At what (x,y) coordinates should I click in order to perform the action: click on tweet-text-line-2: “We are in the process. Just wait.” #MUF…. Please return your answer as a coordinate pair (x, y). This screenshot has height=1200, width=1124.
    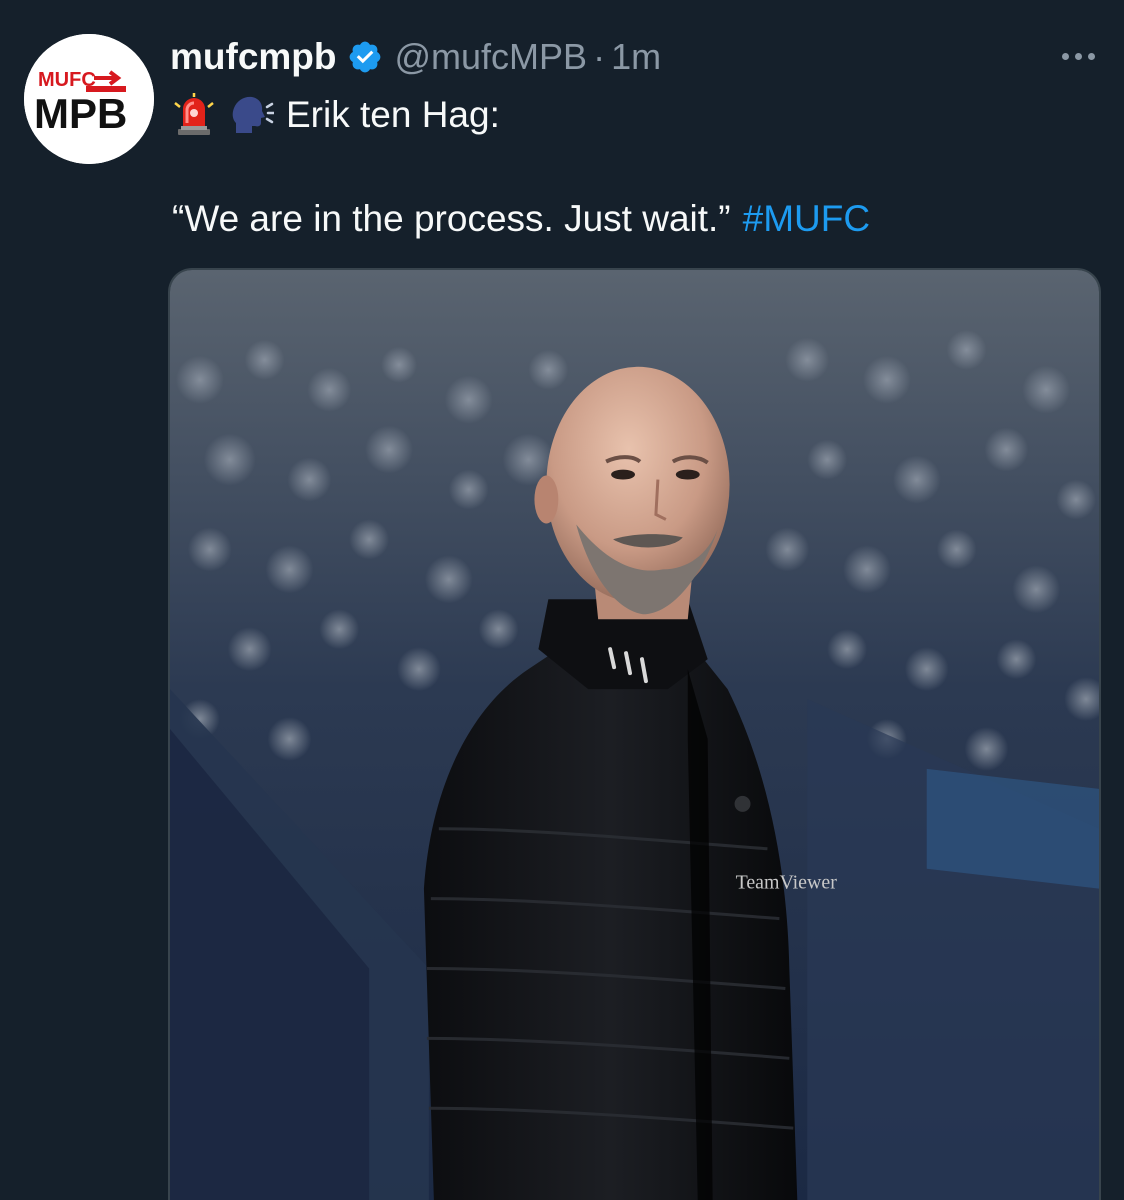
    Looking at the image, I should click on (521, 219).